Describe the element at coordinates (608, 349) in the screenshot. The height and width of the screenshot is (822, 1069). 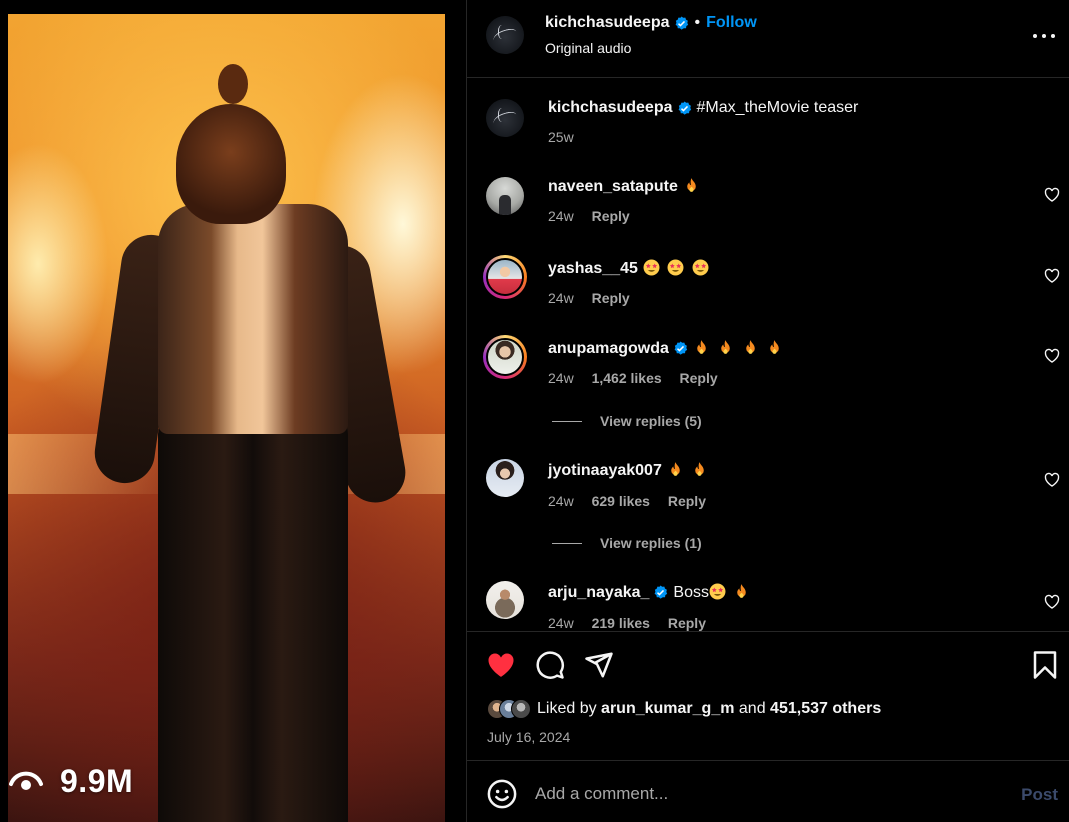
I see `commenter-username: anupamagowda` at that location.